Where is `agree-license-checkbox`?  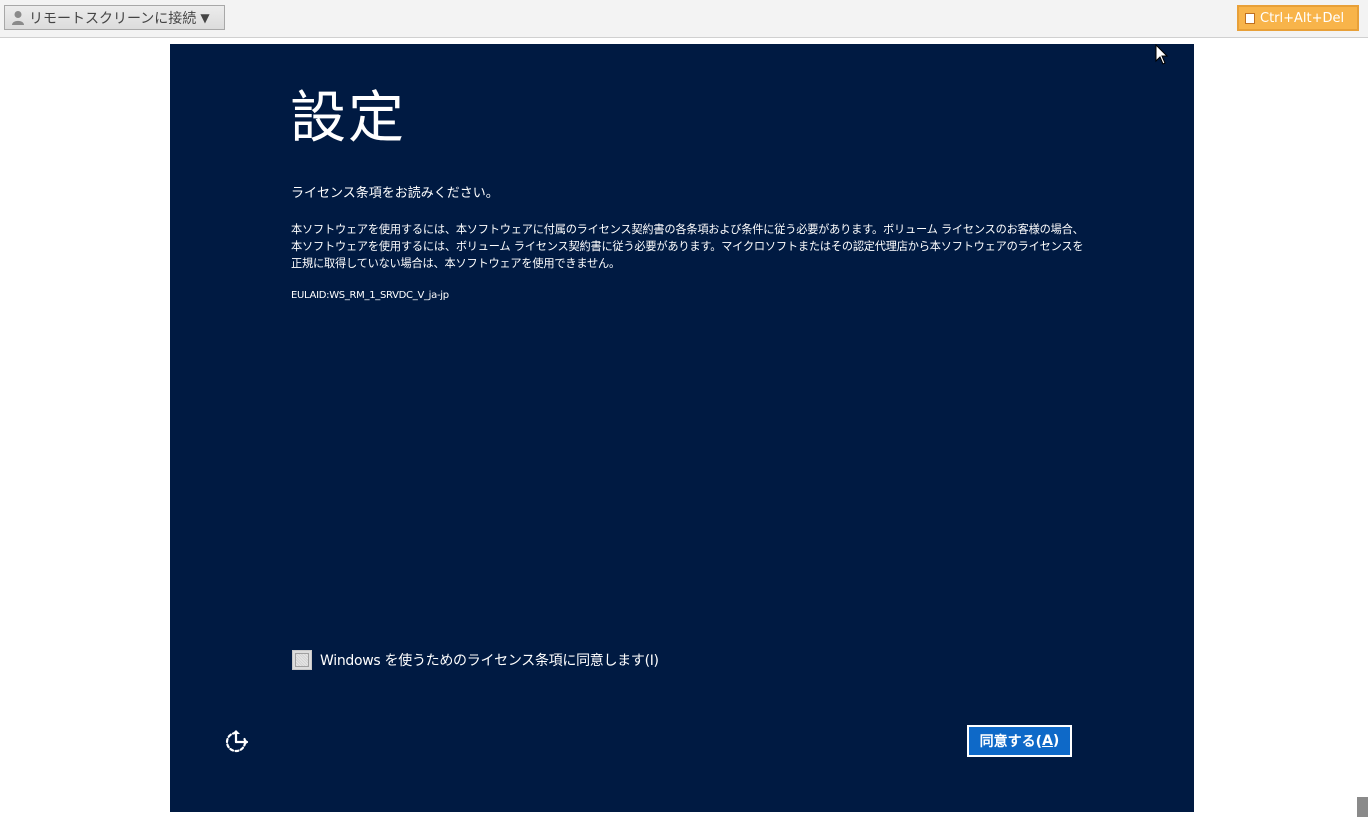
agree-license-checkbox is located at coordinates (302, 660).